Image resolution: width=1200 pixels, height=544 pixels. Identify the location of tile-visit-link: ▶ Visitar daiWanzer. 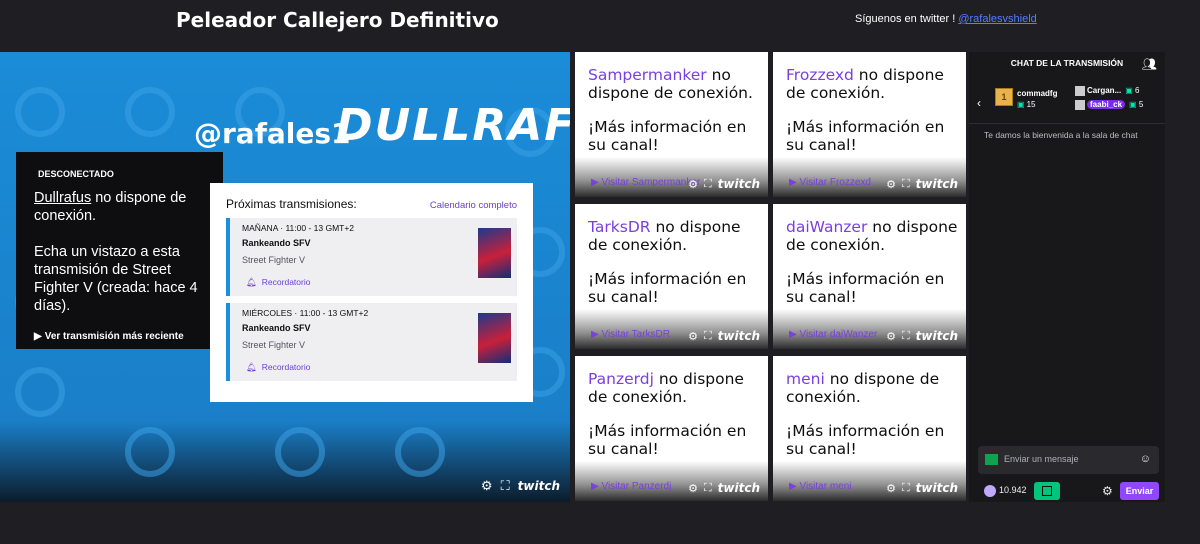
(833, 334).